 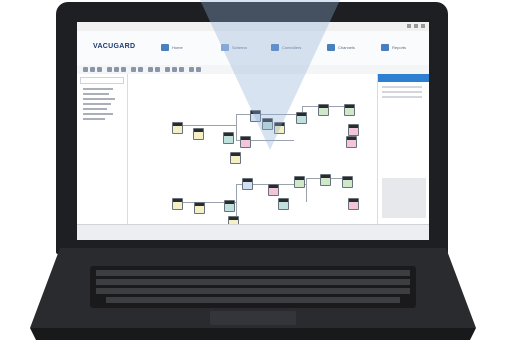 I want to click on controllers-icon, so click(x=275, y=47).